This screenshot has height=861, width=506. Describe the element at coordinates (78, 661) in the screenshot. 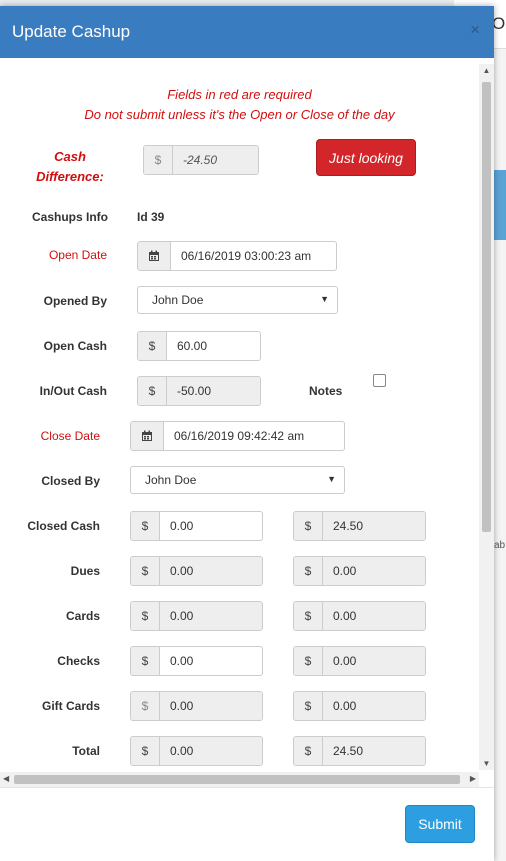

I see `checks-label: Checks` at that location.